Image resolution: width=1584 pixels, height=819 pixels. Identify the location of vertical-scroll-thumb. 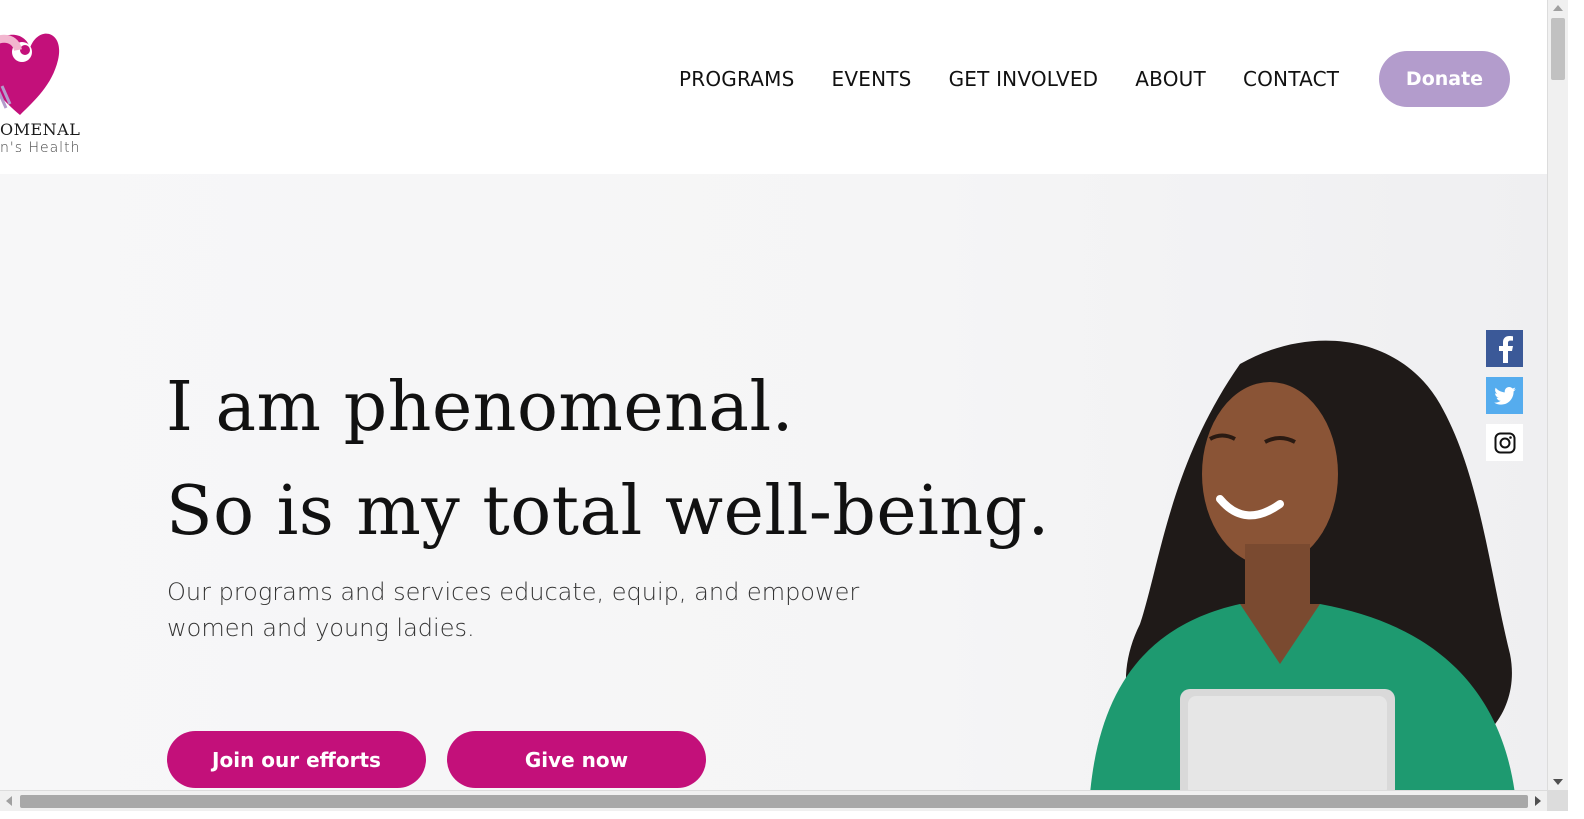
(1558, 49).